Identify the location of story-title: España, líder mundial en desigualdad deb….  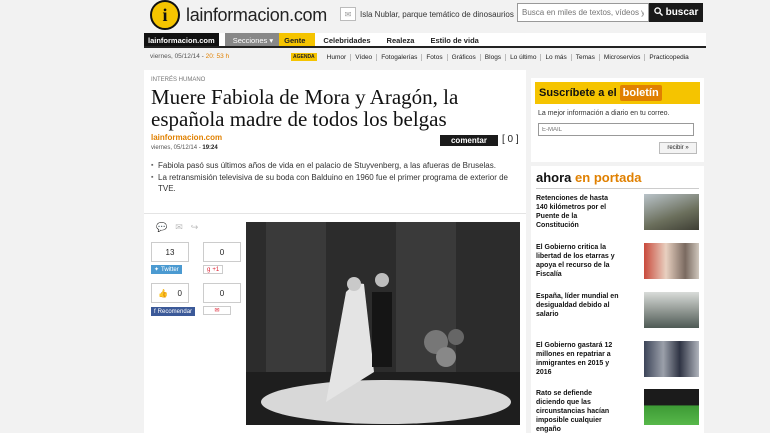
(578, 310).